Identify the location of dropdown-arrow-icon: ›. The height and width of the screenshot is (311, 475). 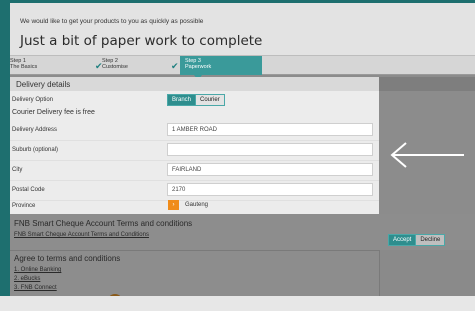
(173, 205).